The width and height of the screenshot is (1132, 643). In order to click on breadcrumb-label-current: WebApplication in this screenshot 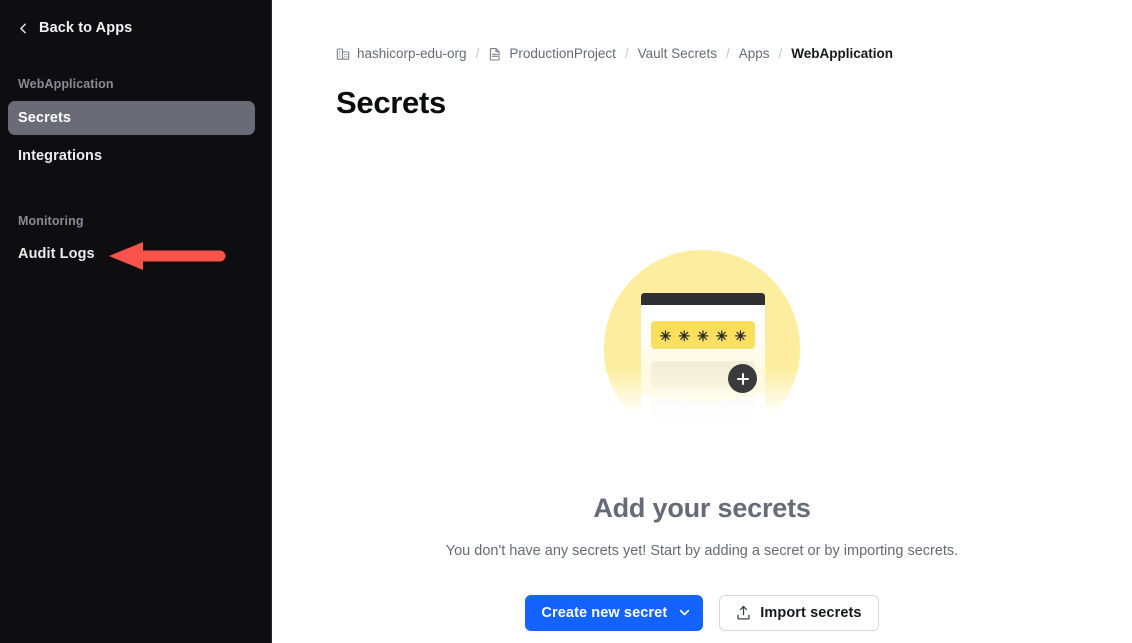, I will do `click(842, 54)`.